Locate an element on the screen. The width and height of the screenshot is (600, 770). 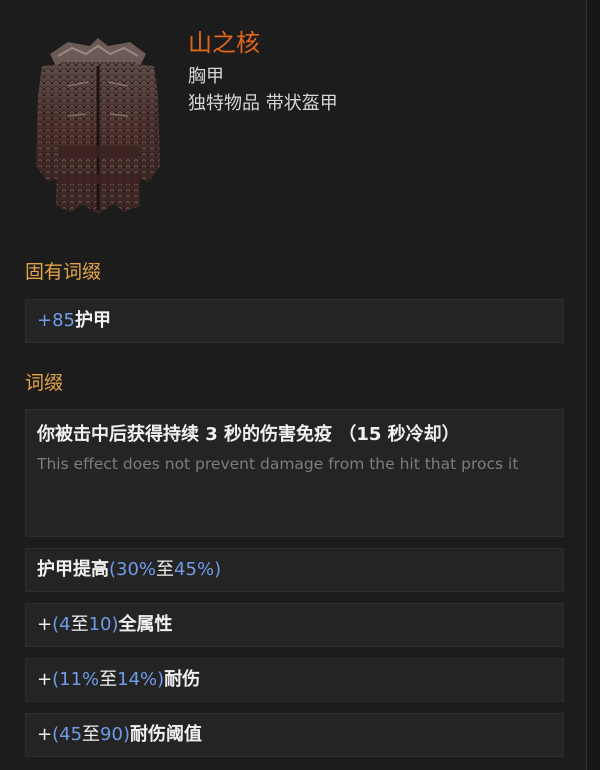
mod-value: 85 is located at coordinates (63, 320).